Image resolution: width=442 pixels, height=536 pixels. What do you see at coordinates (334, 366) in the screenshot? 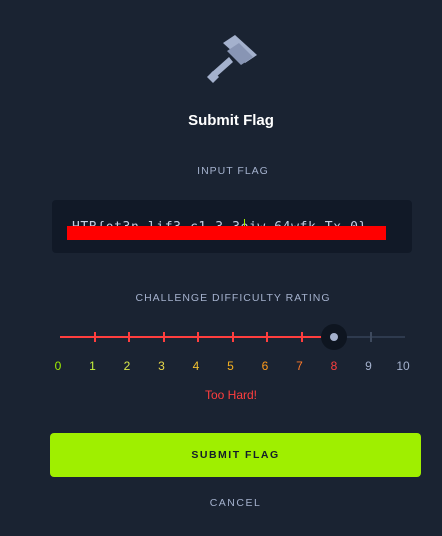
I see `slider-tick-label: 8` at bounding box center [334, 366].